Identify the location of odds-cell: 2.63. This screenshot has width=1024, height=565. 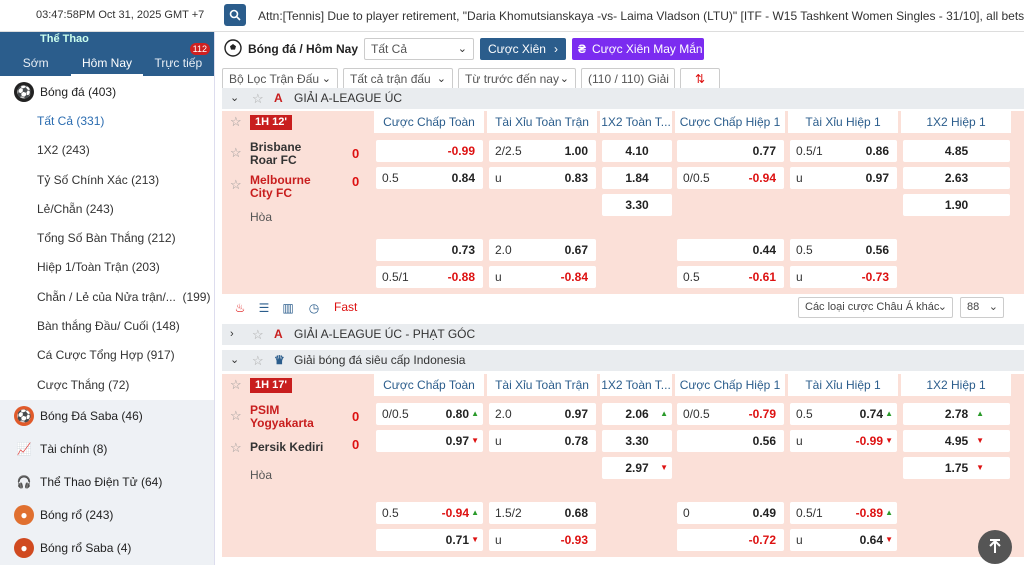
(956, 178).